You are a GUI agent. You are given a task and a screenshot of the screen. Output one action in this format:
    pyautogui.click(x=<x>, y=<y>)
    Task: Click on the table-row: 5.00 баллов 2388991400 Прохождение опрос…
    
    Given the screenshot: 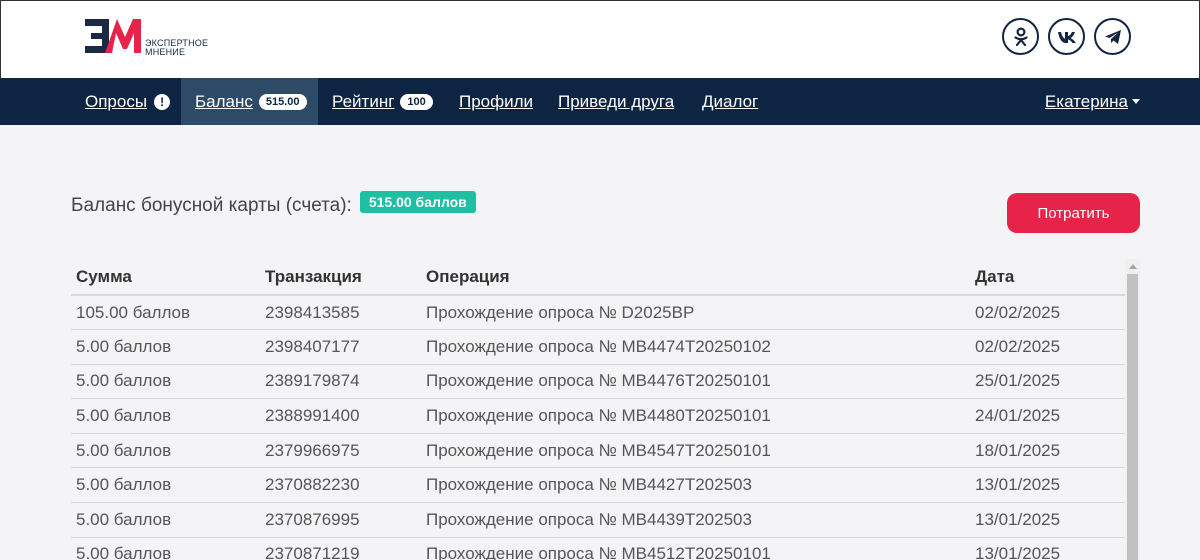 What is the action you would take?
    pyautogui.click(x=598, y=416)
    